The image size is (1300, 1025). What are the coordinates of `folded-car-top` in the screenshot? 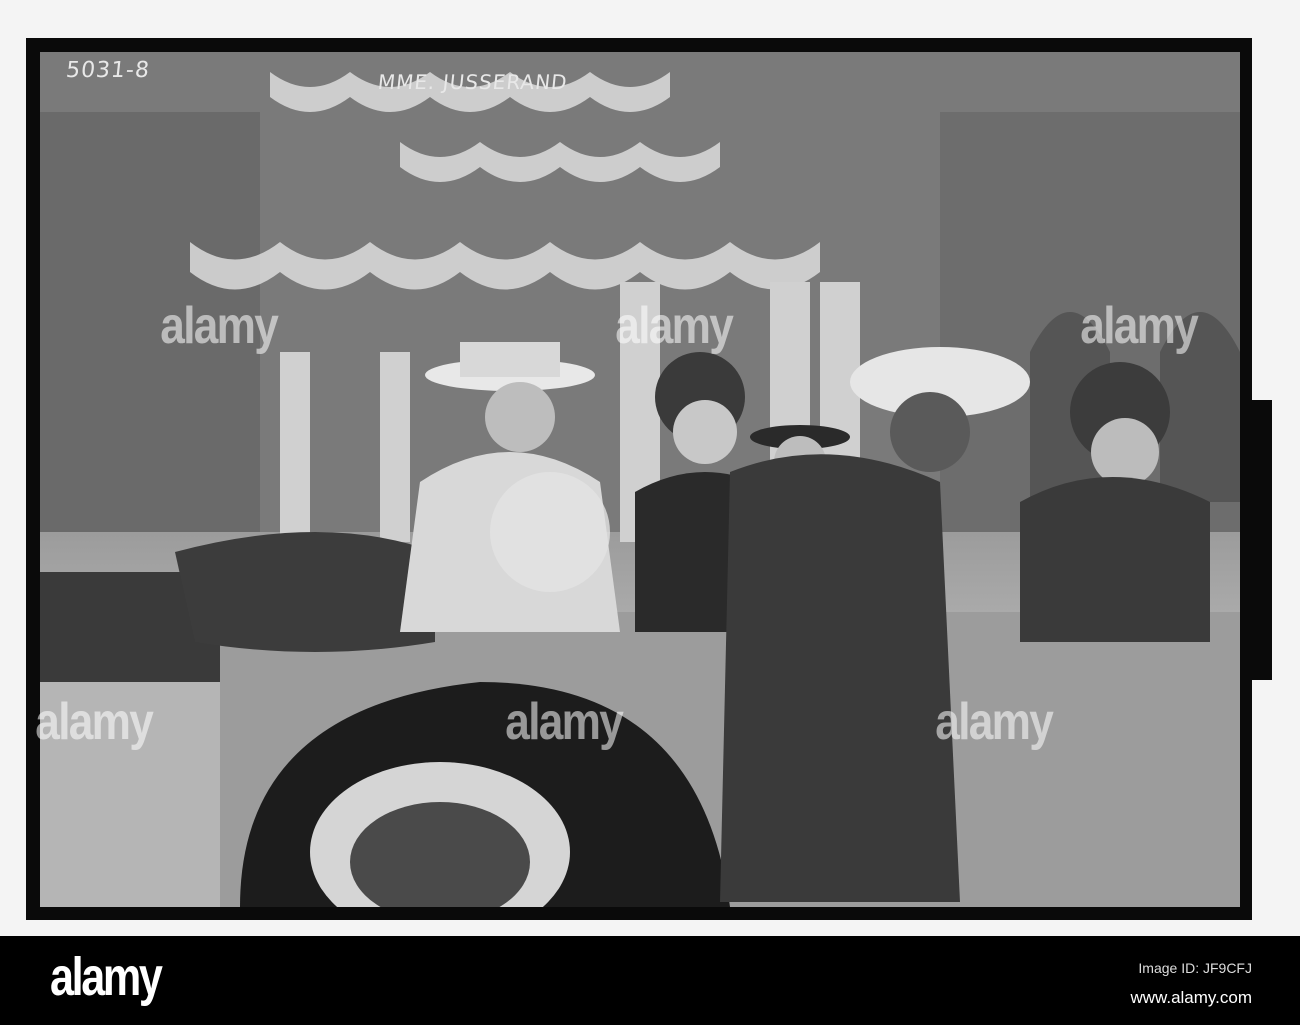 It's located at (305, 592).